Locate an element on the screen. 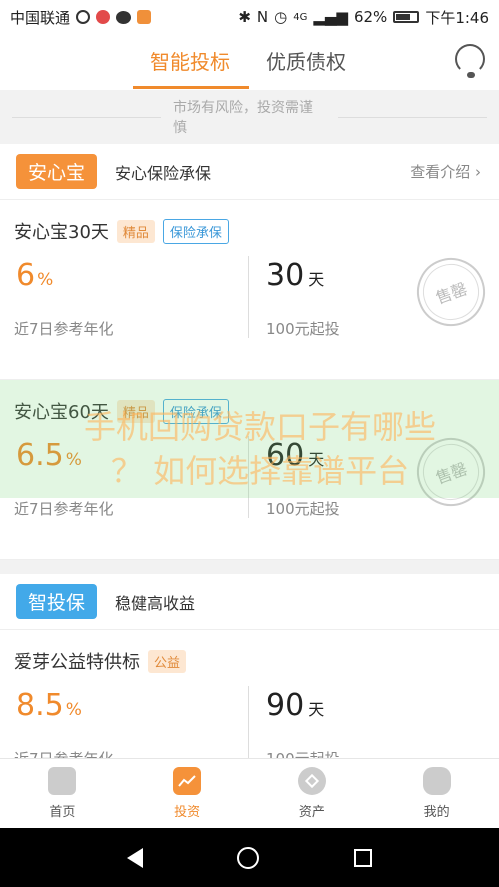 The image size is (499, 887). clock: 下午1:46 is located at coordinates (457, 17).